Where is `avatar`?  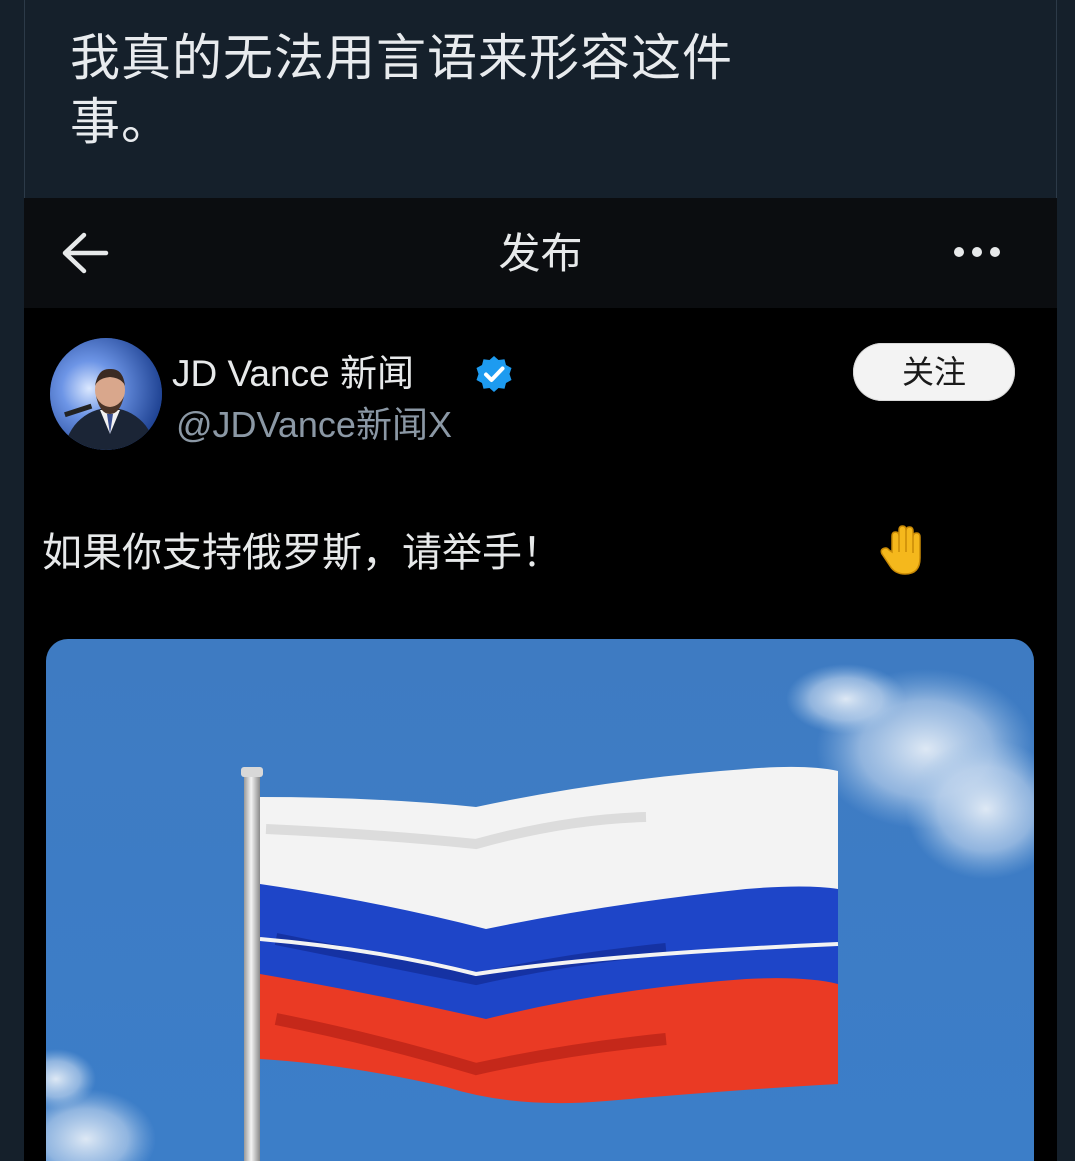 avatar is located at coordinates (106, 394).